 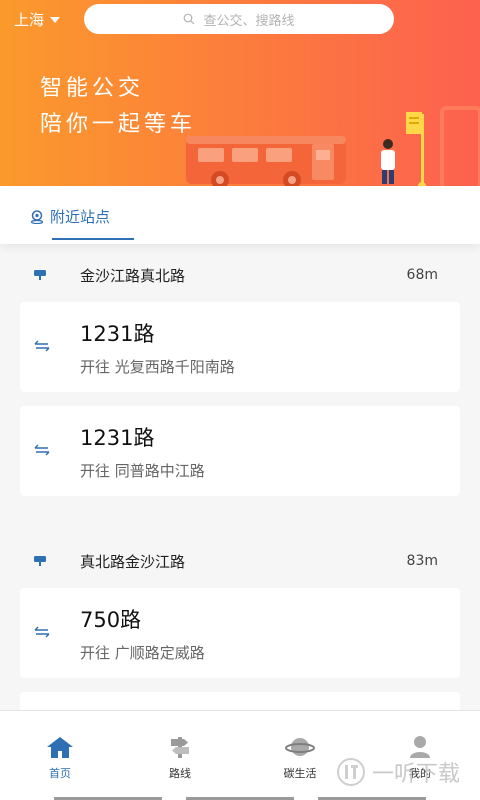 I want to click on city-label: 上海, so click(x=29, y=19).